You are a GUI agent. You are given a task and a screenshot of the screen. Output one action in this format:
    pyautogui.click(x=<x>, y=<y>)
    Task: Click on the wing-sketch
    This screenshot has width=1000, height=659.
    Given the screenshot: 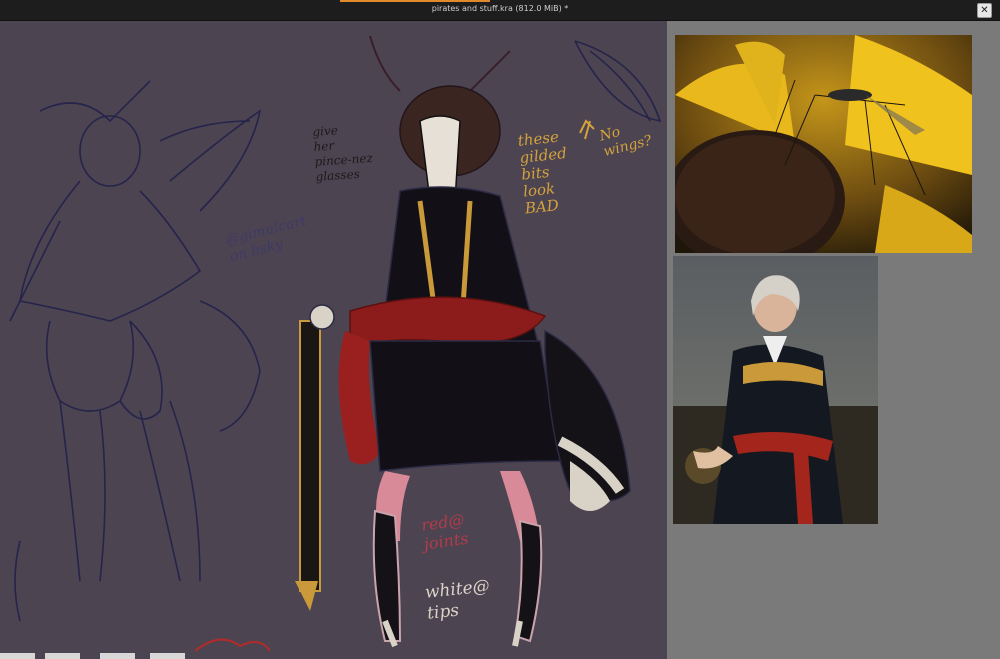 What is the action you would take?
    pyautogui.click(x=618, y=81)
    